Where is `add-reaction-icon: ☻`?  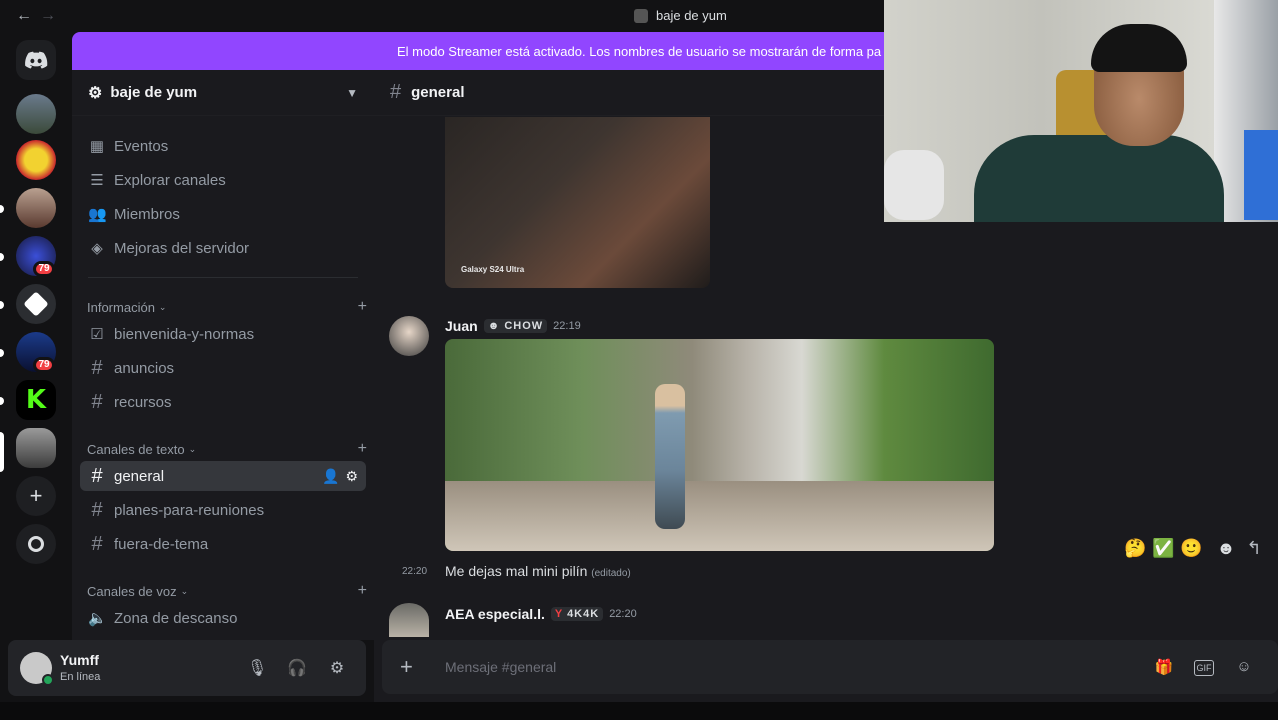
add-reaction-icon: ☻ is located at coordinates (1226, 548).